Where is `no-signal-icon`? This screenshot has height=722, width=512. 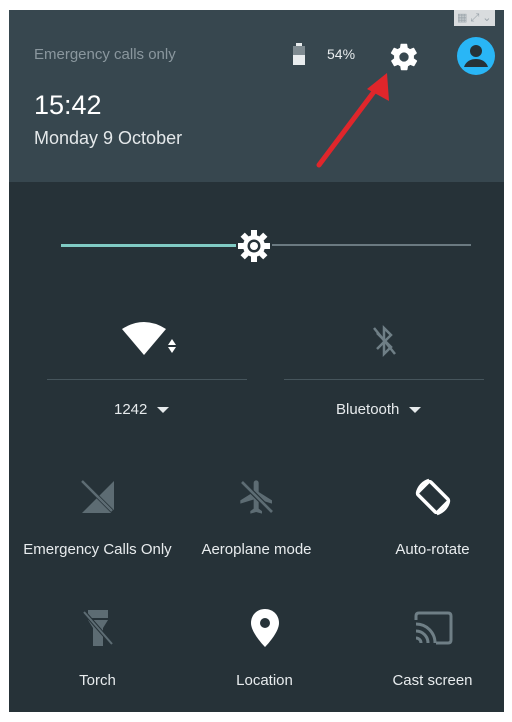
no-signal-icon is located at coordinates (97, 497).